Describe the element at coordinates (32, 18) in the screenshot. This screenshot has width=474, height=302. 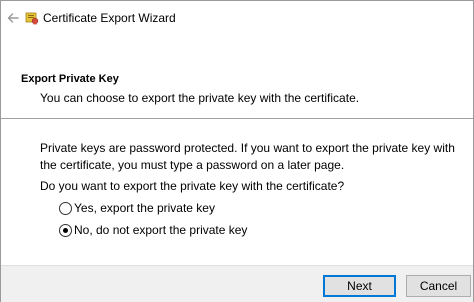
I see `certificate-wizard-icon` at that location.